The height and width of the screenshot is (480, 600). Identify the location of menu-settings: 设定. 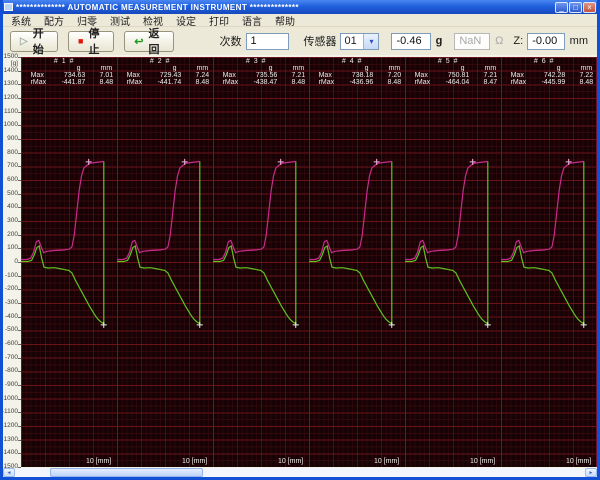
(186, 20).